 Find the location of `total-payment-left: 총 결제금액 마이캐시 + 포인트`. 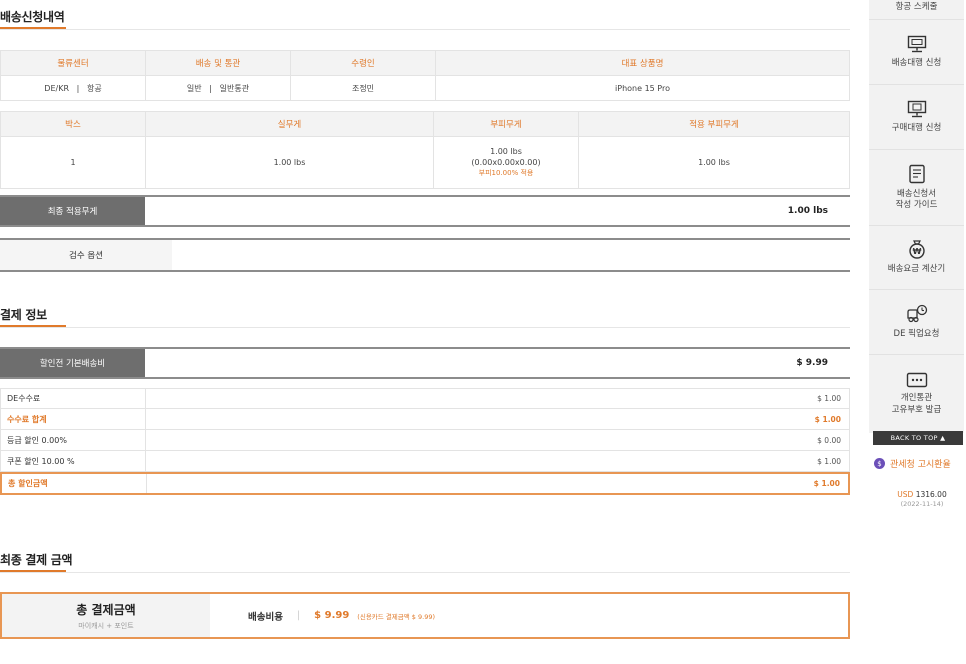

total-payment-left: 총 결제금액 마이캐시 + 포인트 is located at coordinates (106, 615).